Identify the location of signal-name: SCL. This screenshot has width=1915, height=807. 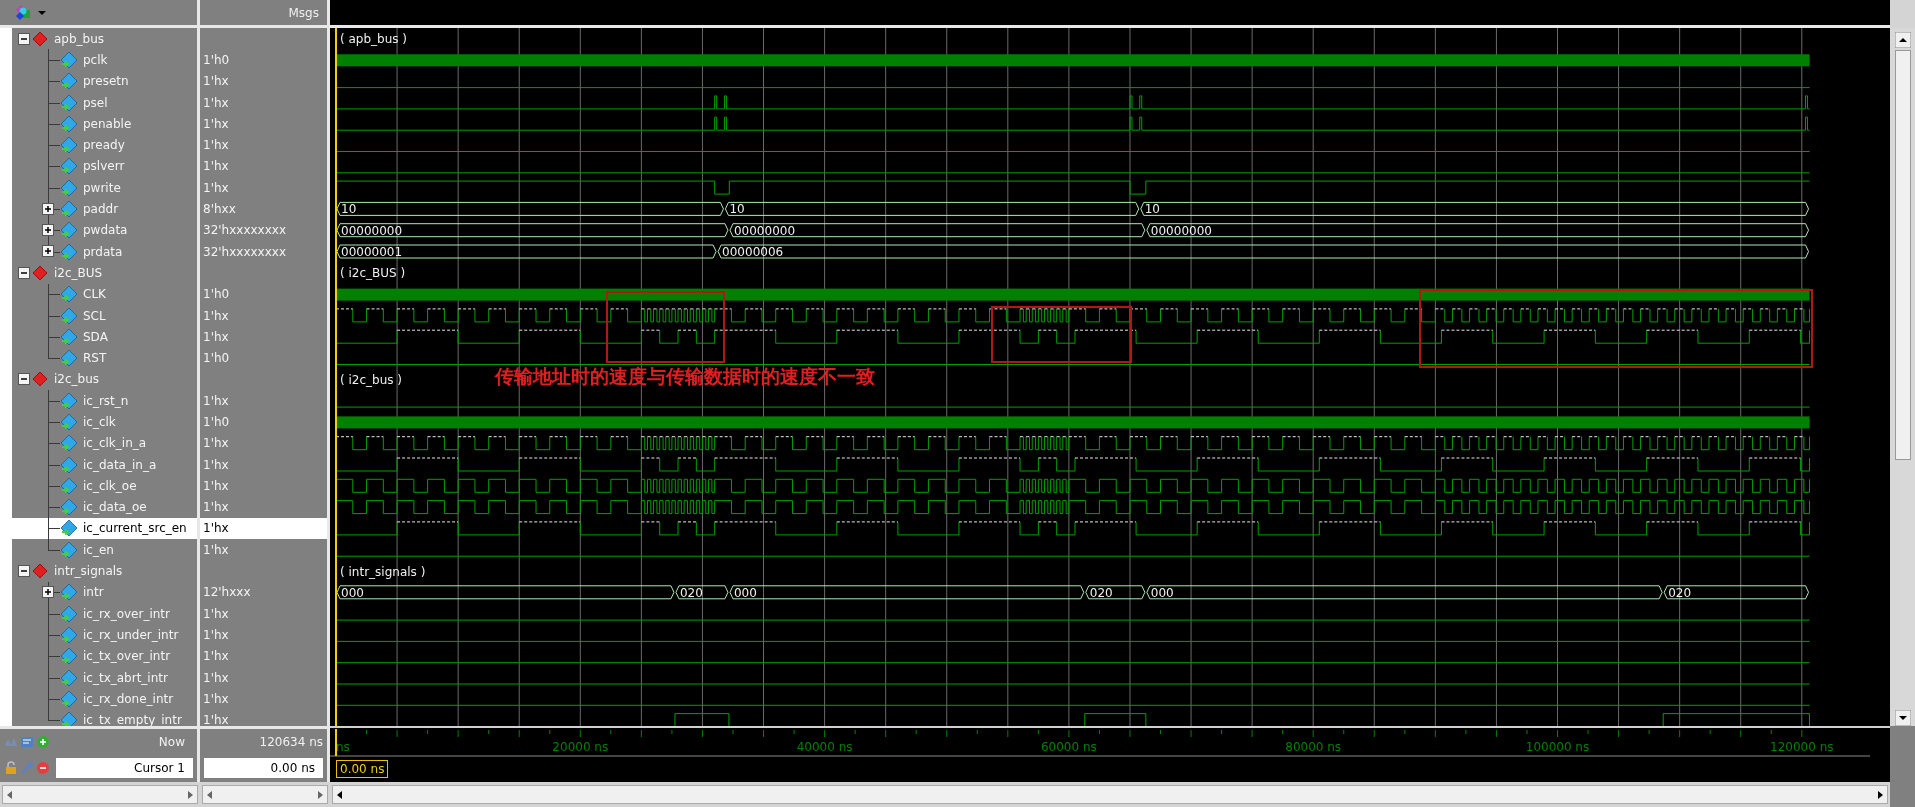
(94, 315).